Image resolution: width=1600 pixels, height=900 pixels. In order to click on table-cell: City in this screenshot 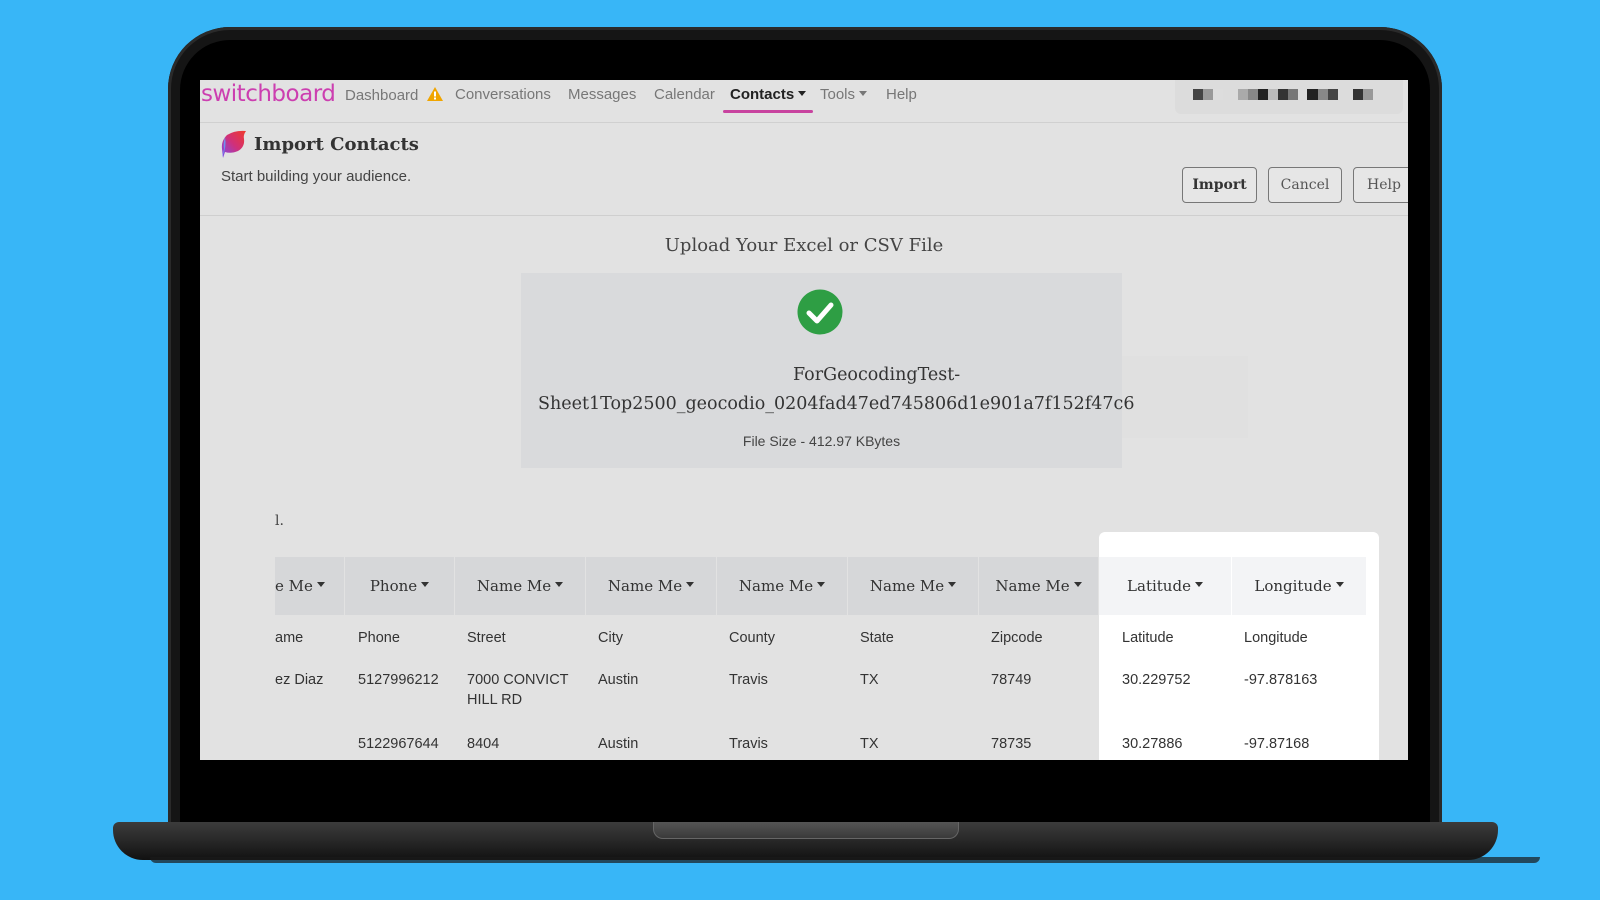, I will do `click(610, 638)`.